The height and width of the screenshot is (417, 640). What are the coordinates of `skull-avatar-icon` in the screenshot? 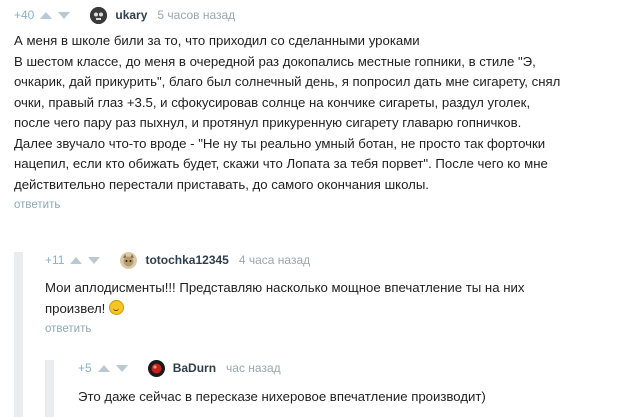 It's located at (99, 15).